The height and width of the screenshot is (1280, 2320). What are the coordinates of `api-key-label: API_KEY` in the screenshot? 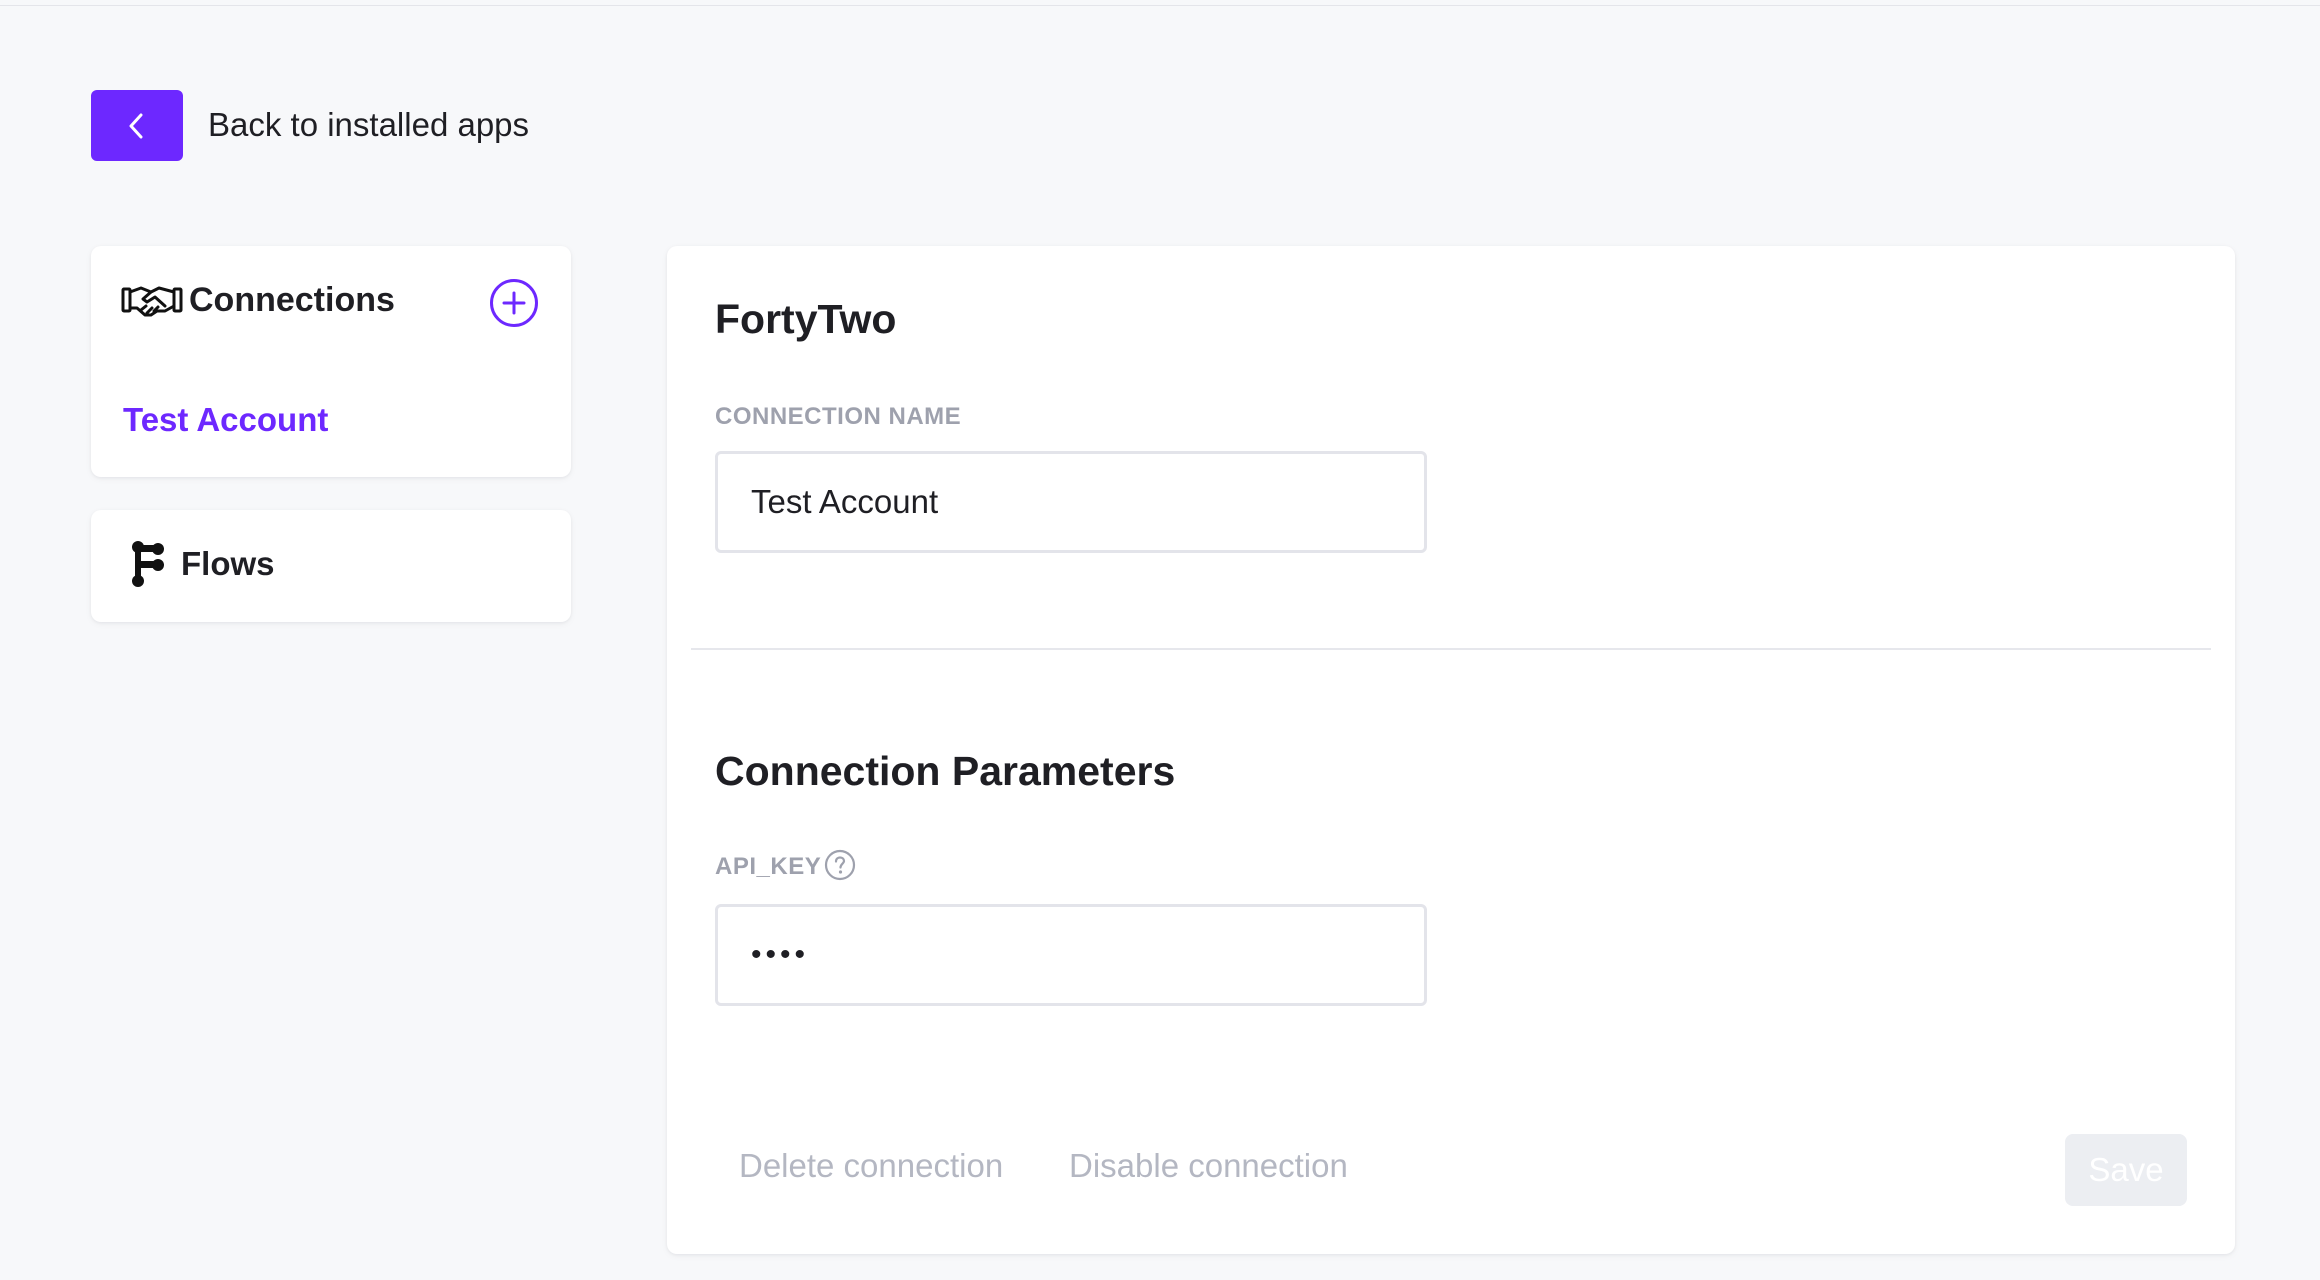 It's located at (768, 866).